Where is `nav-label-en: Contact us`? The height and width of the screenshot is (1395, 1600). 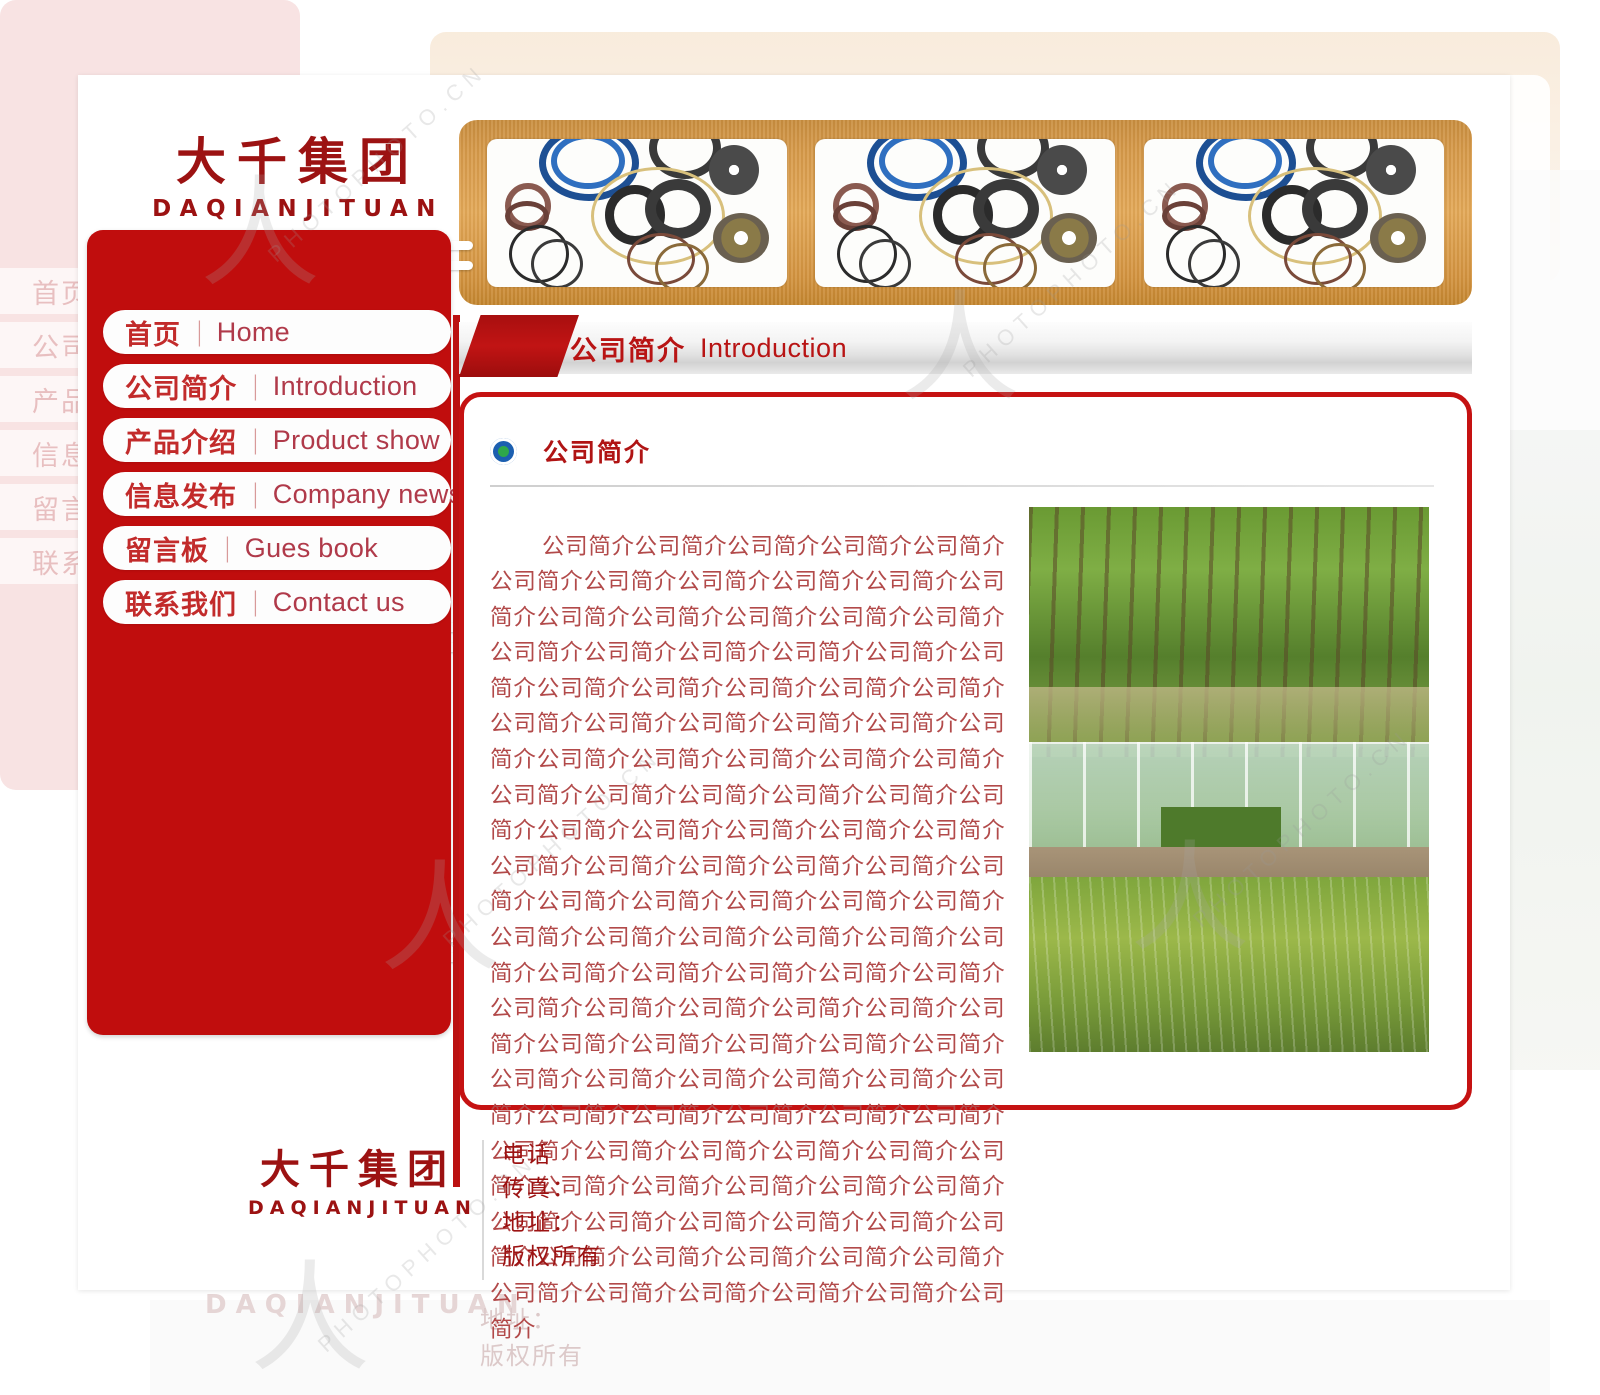
nav-label-en: Contact us is located at coordinates (338, 601).